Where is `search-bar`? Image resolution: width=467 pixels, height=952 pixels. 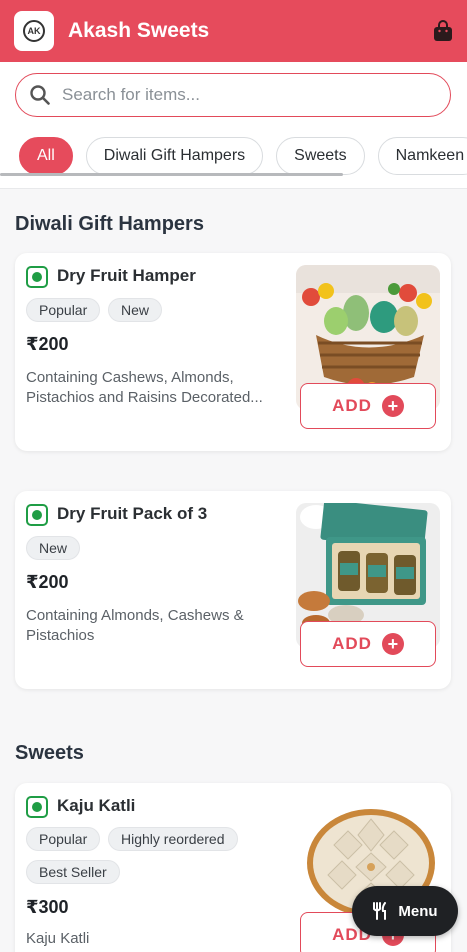
search-bar is located at coordinates (233, 95).